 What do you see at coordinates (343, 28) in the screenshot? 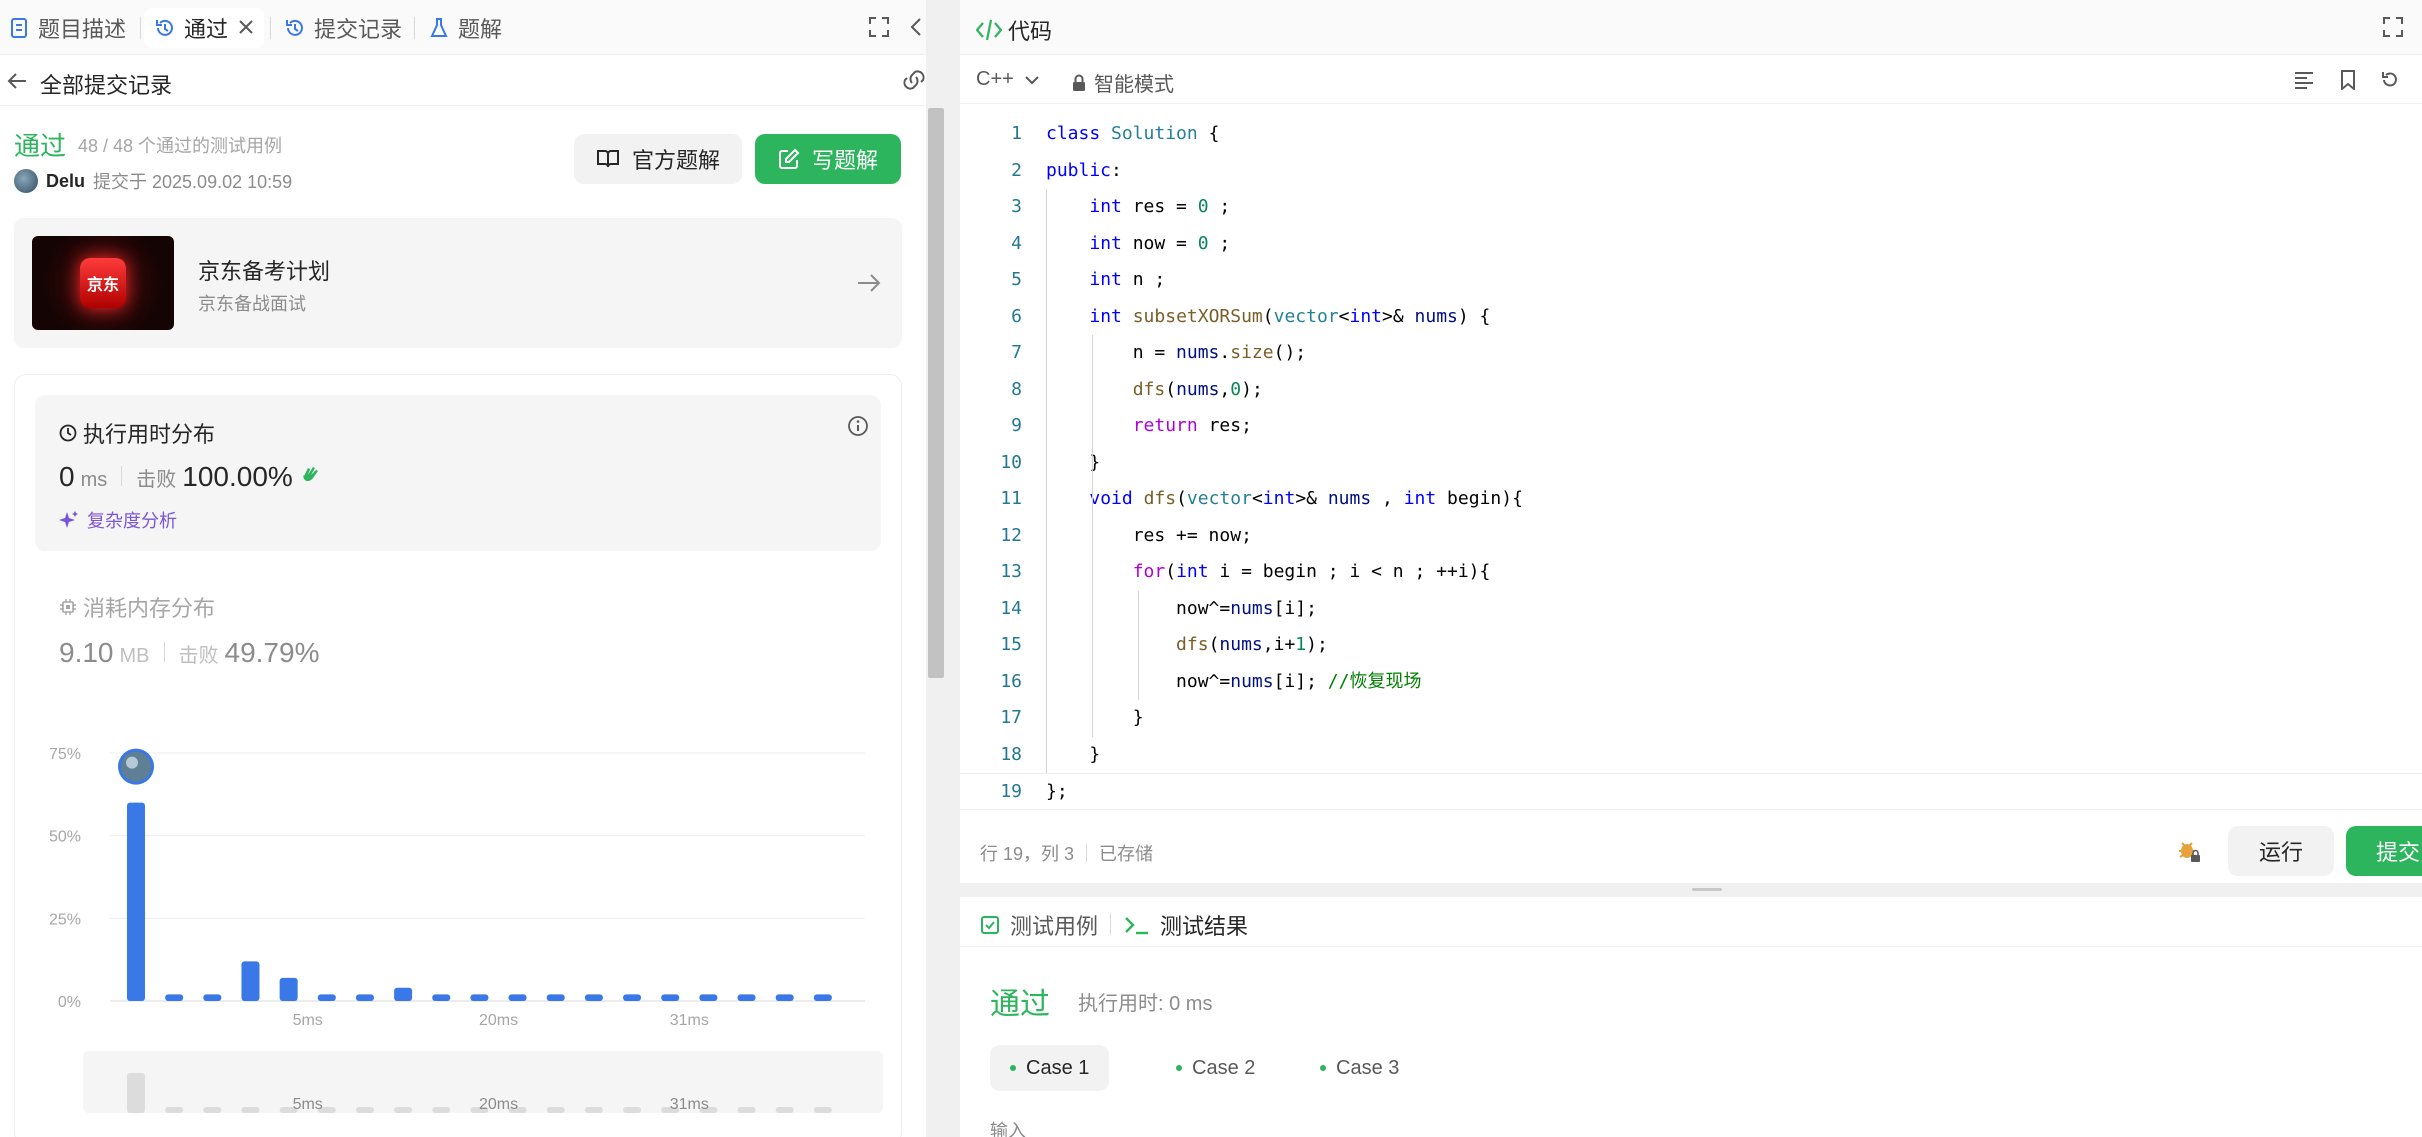
I see `tab-submissions: 提交记录` at bounding box center [343, 28].